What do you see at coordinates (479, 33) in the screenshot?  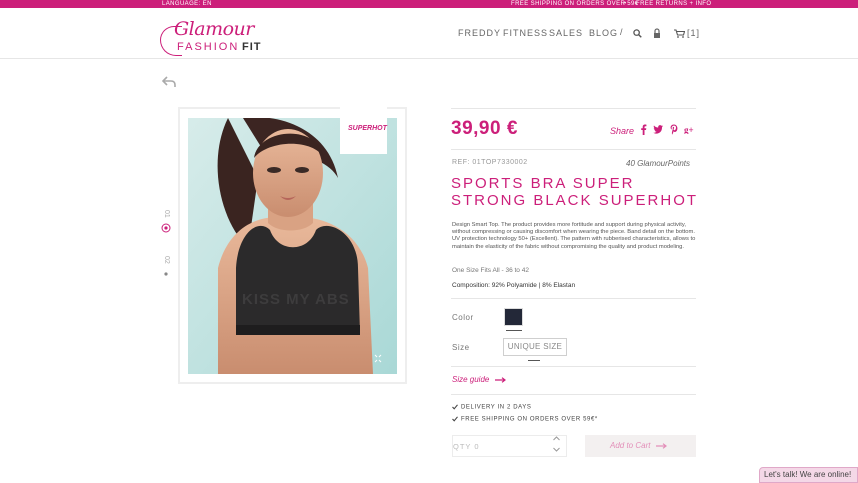 I see `nav-freddy: FREDDY` at bounding box center [479, 33].